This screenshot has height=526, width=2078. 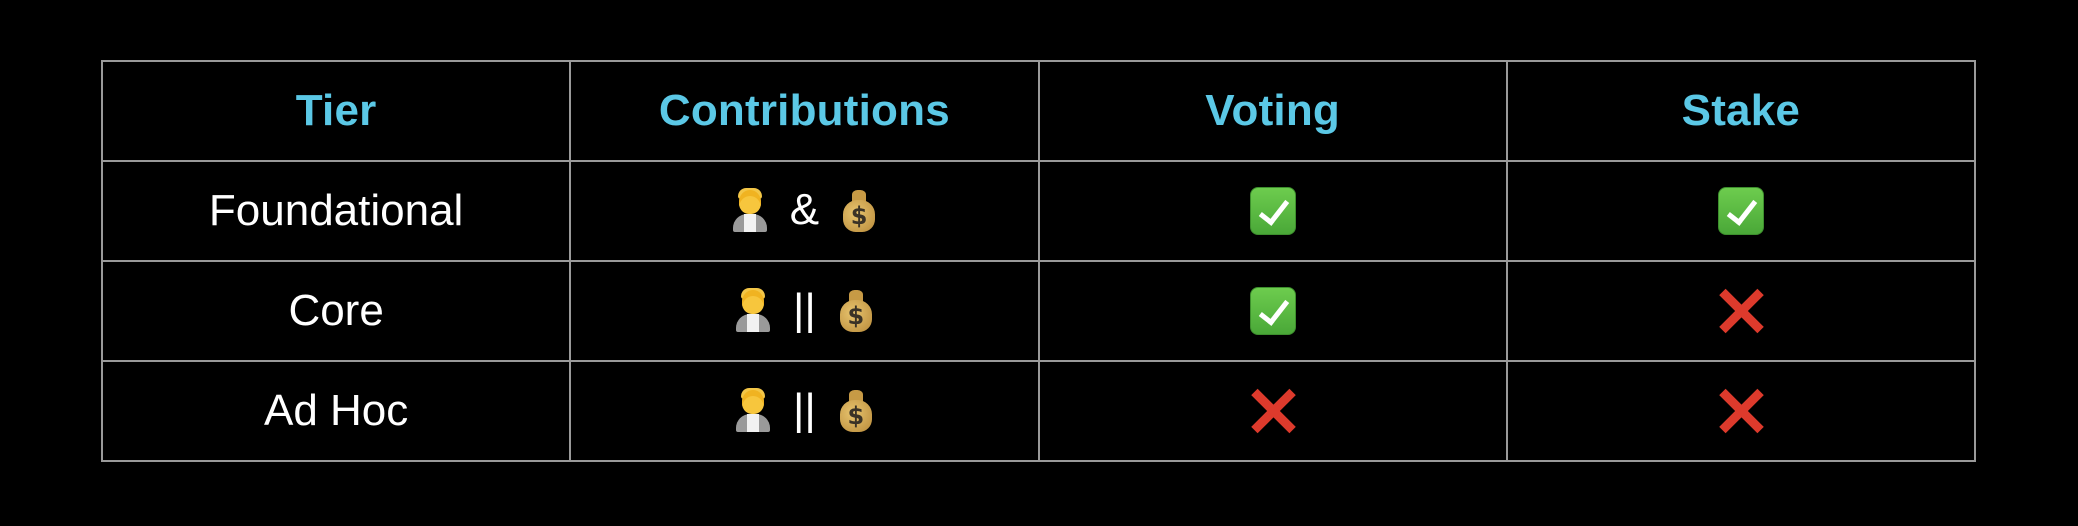 I want to click on header-voting: Voting, so click(x=1272, y=111).